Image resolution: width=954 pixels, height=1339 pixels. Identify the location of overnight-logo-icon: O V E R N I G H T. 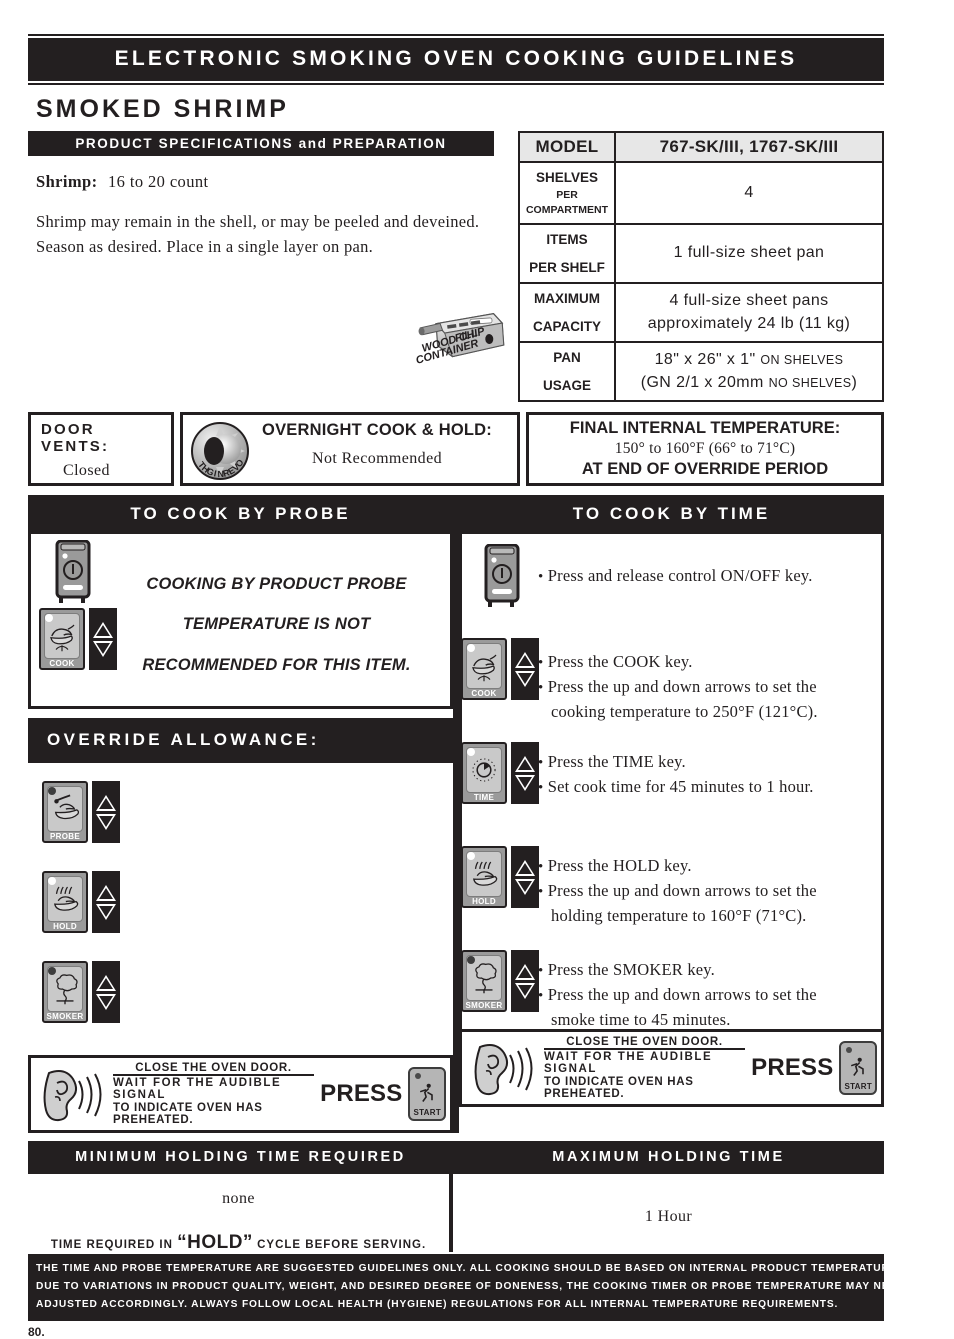
(220, 451).